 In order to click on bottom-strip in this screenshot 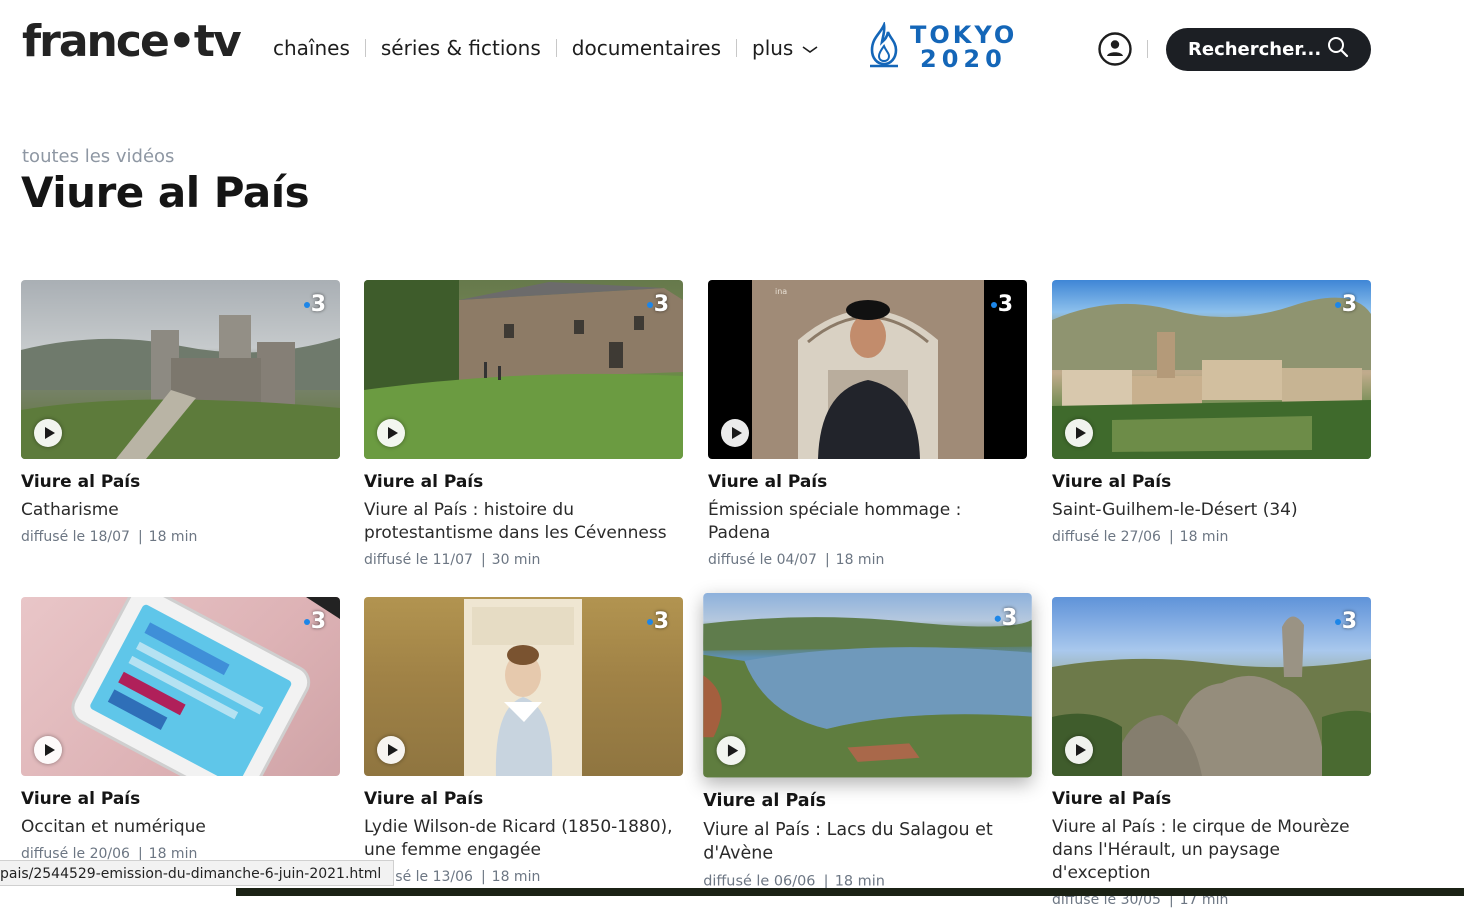, I will do `click(850, 892)`.